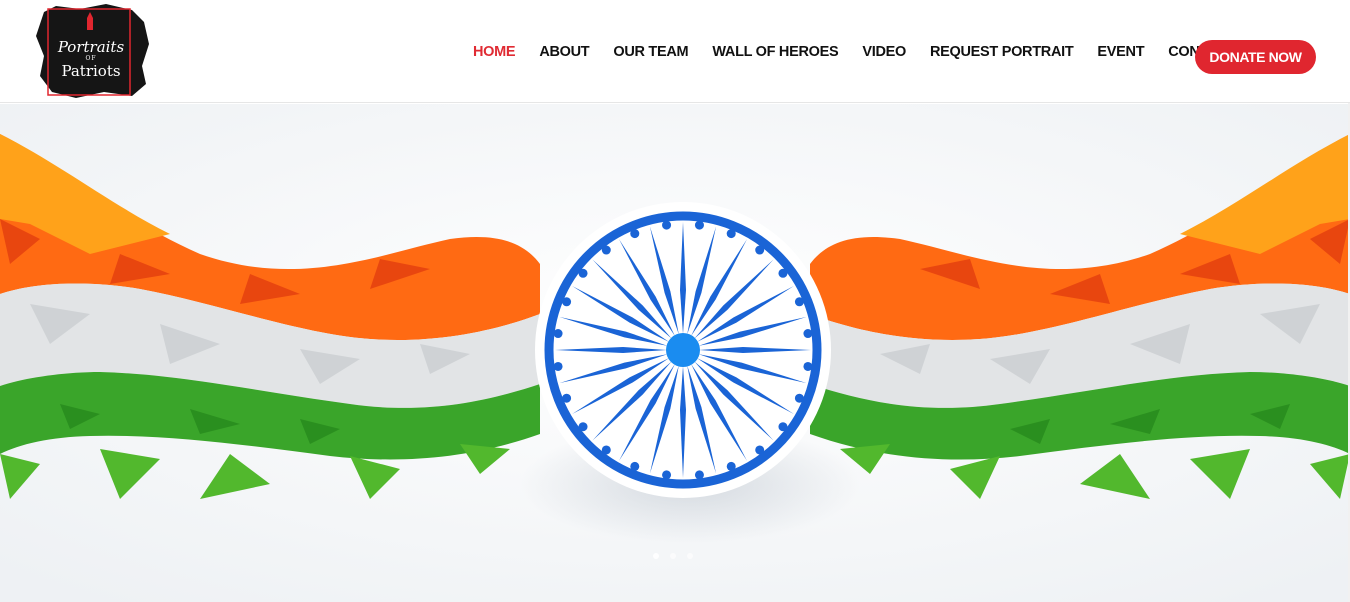  What do you see at coordinates (1120, 52) in the screenshot?
I see `nav-event: EVENT` at bounding box center [1120, 52].